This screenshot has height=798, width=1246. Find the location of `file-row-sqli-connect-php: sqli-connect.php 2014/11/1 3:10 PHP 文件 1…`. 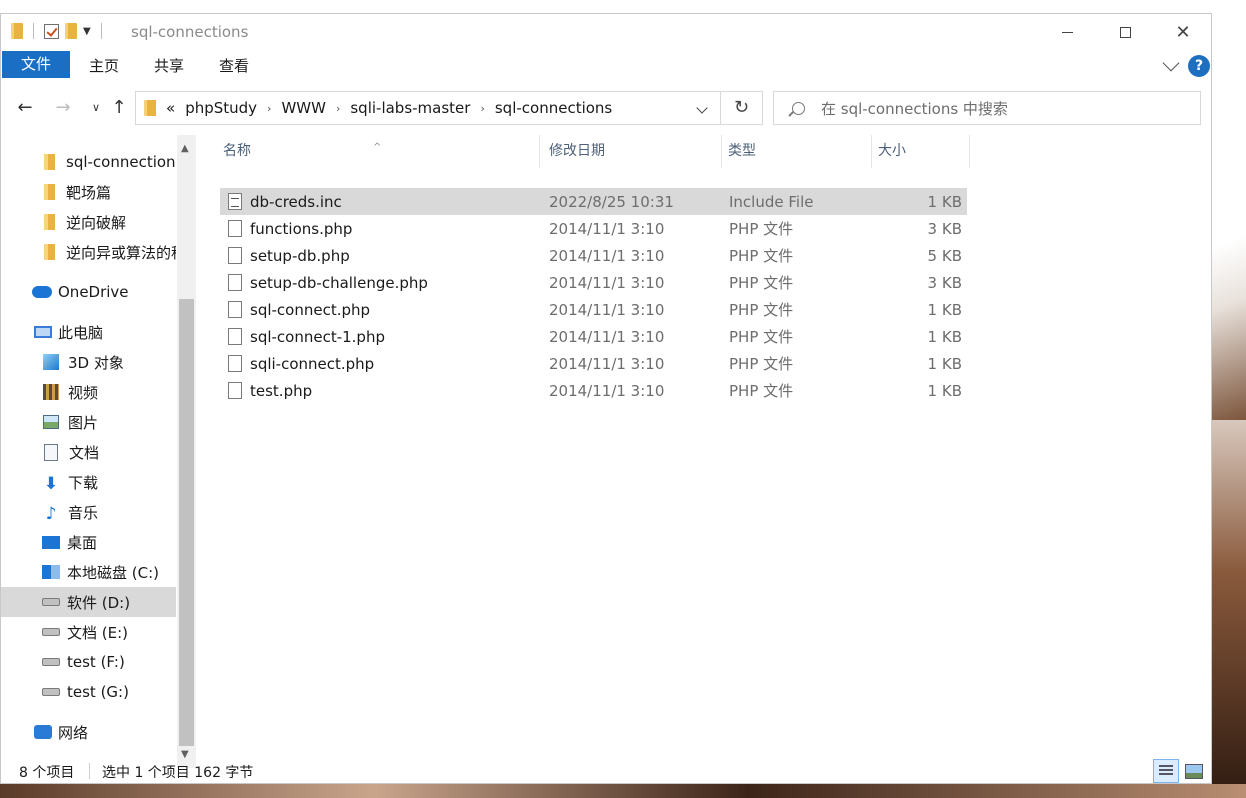

file-row-sqli-connect-php: sqli-connect.php 2014/11/1 3:10 PHP 文件 1… is located at coordinates (593, 363).